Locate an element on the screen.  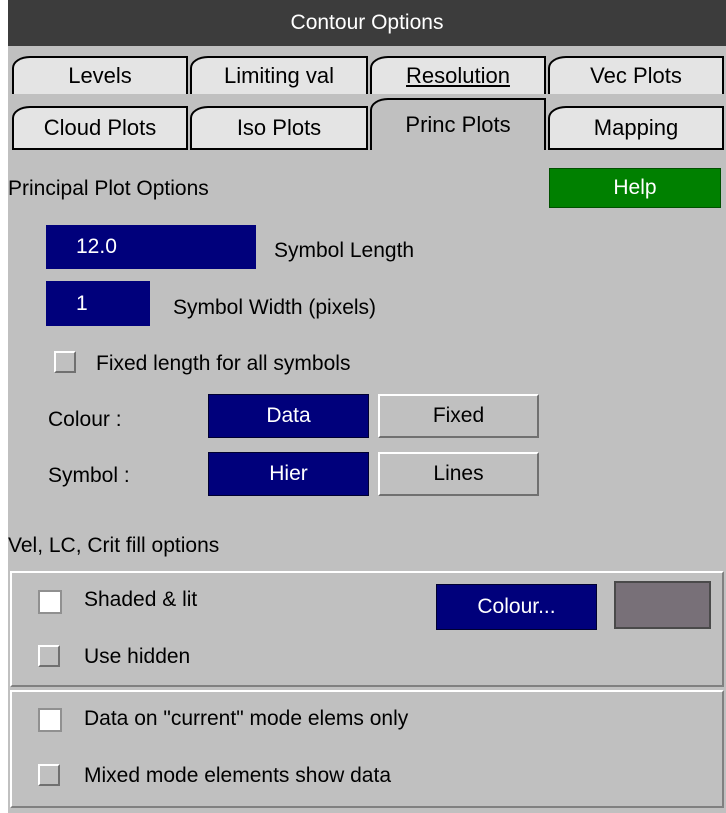
help-button: Help is located at coordinates (635, 188).